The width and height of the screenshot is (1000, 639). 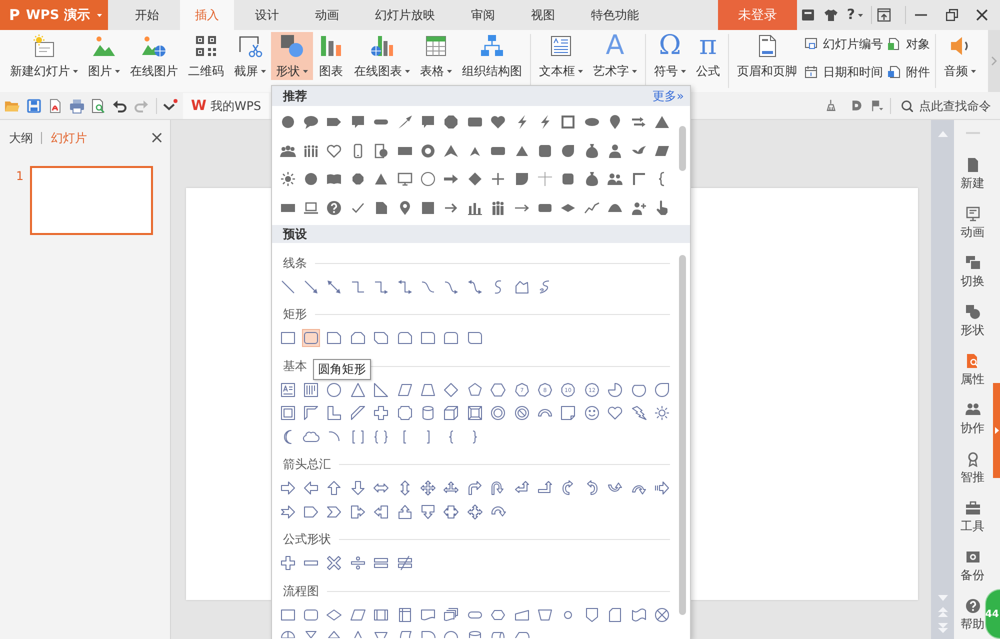 What do you see at coordinates (475, 511) in the screenshot?
I see `quad-arrow-callout-icon` at bounding box center [475, 511].